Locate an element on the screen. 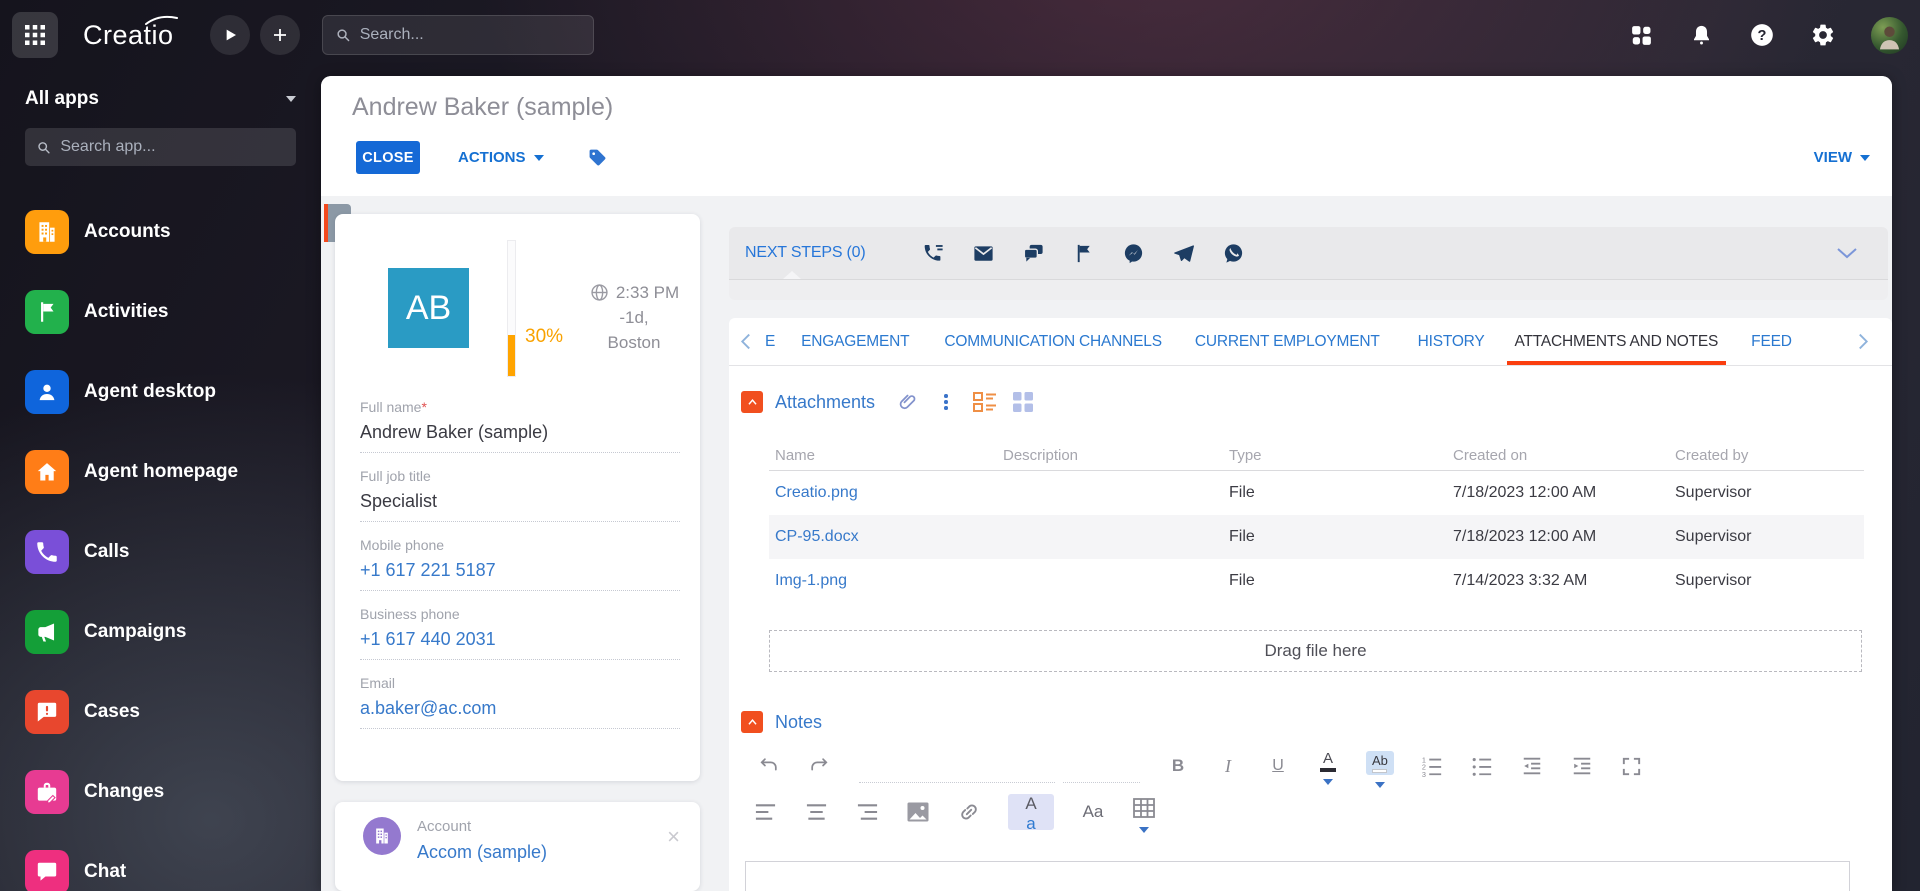  font-size-select is located at coordinates (1101, 769).